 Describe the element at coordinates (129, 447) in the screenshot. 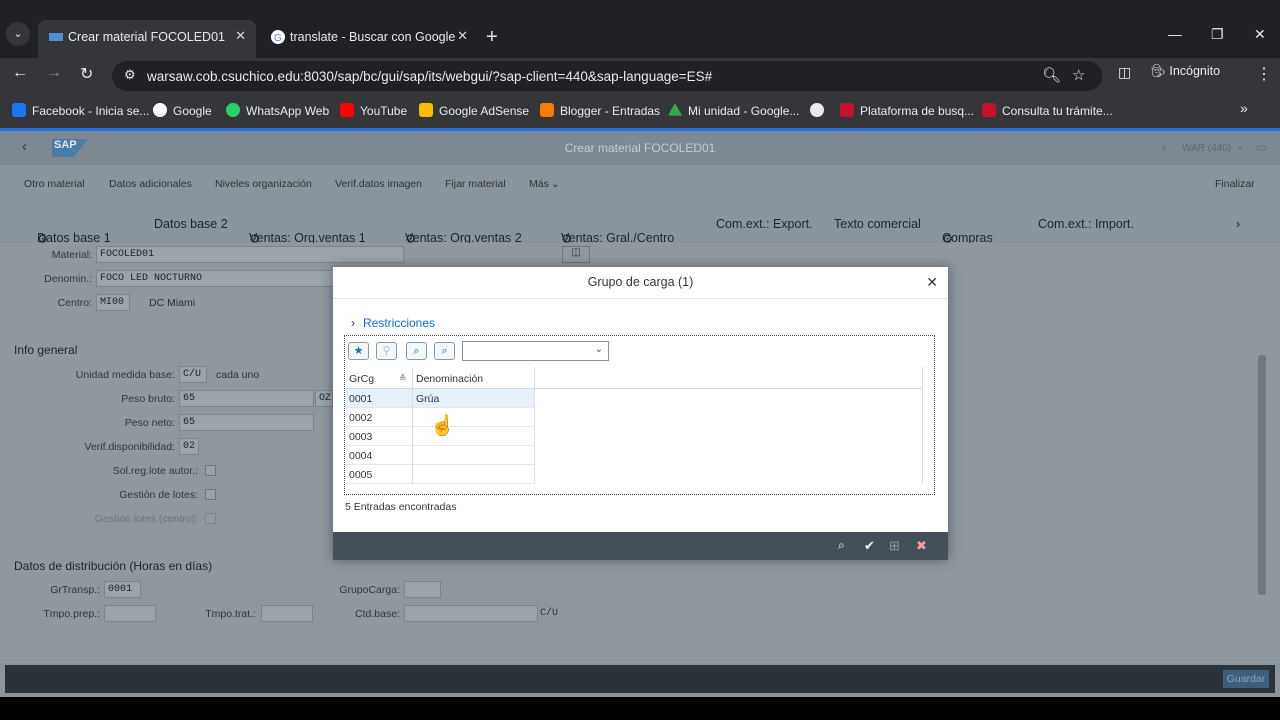

I see `verif-disponibilidad-label: Verif.disponibilidad:` at that location.